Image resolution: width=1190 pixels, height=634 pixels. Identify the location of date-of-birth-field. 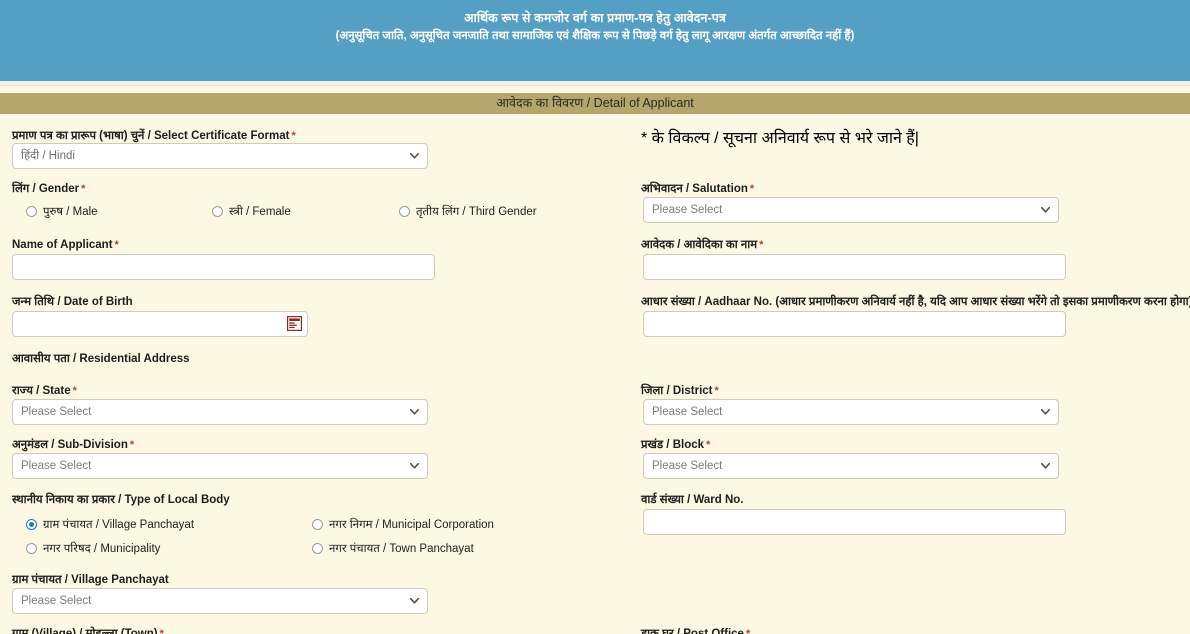
(160, 324).